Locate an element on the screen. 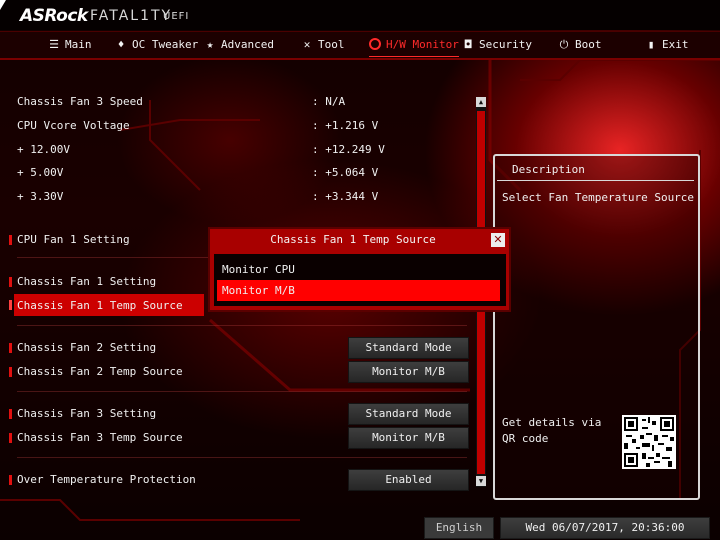 The width and height of the screenshot is (720, 540). chassis-fan3-setting-button: Standard Mode is located at coordinates (408, 414).